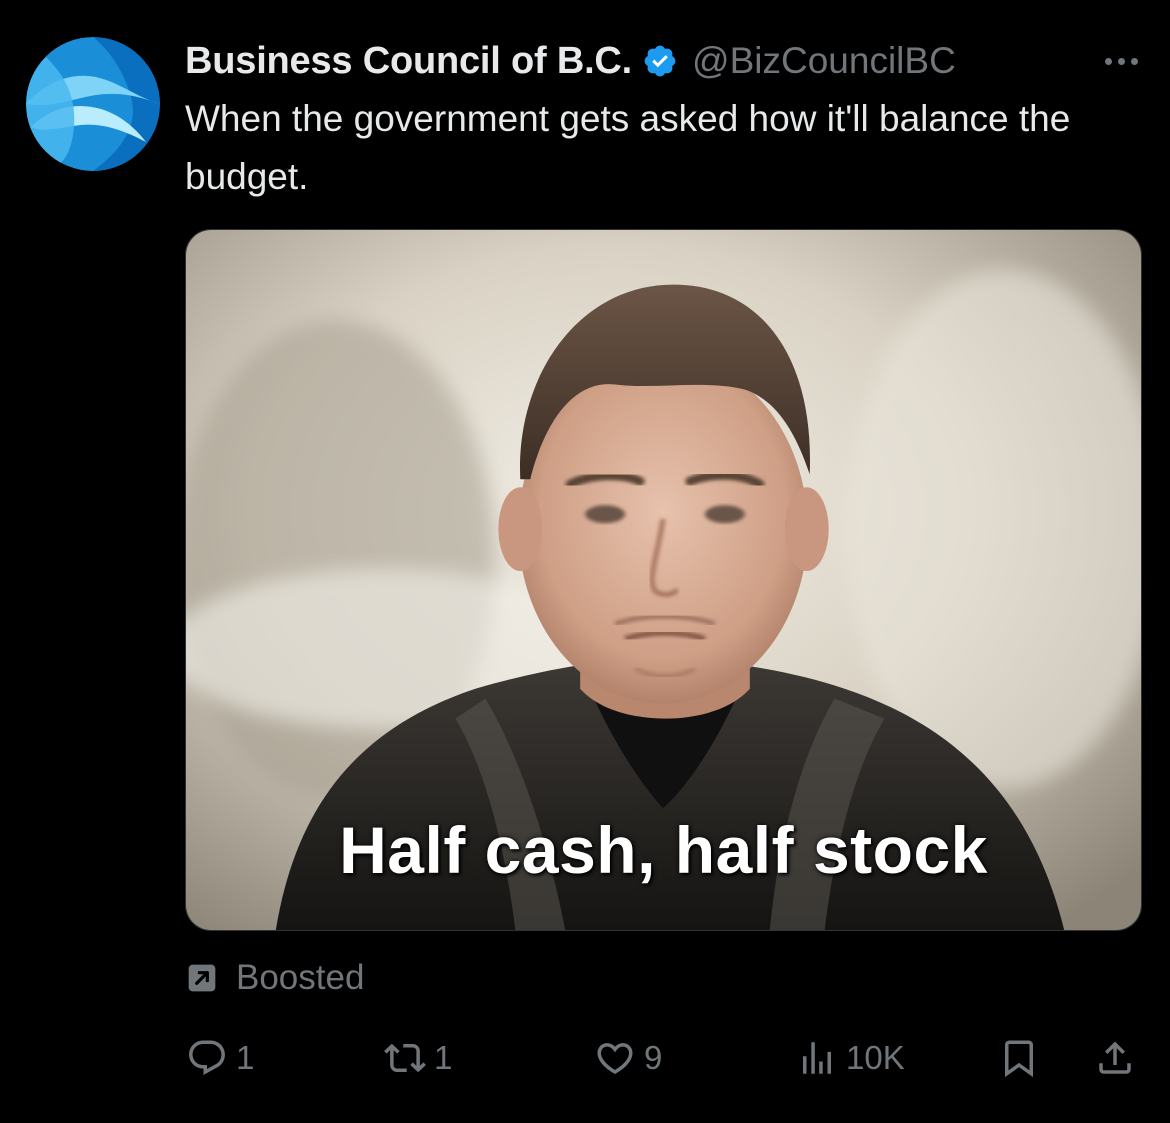 The height and width of the screenshot is (1123, 1170). I want to click on bookmark-icon, so click(1019, 1059).